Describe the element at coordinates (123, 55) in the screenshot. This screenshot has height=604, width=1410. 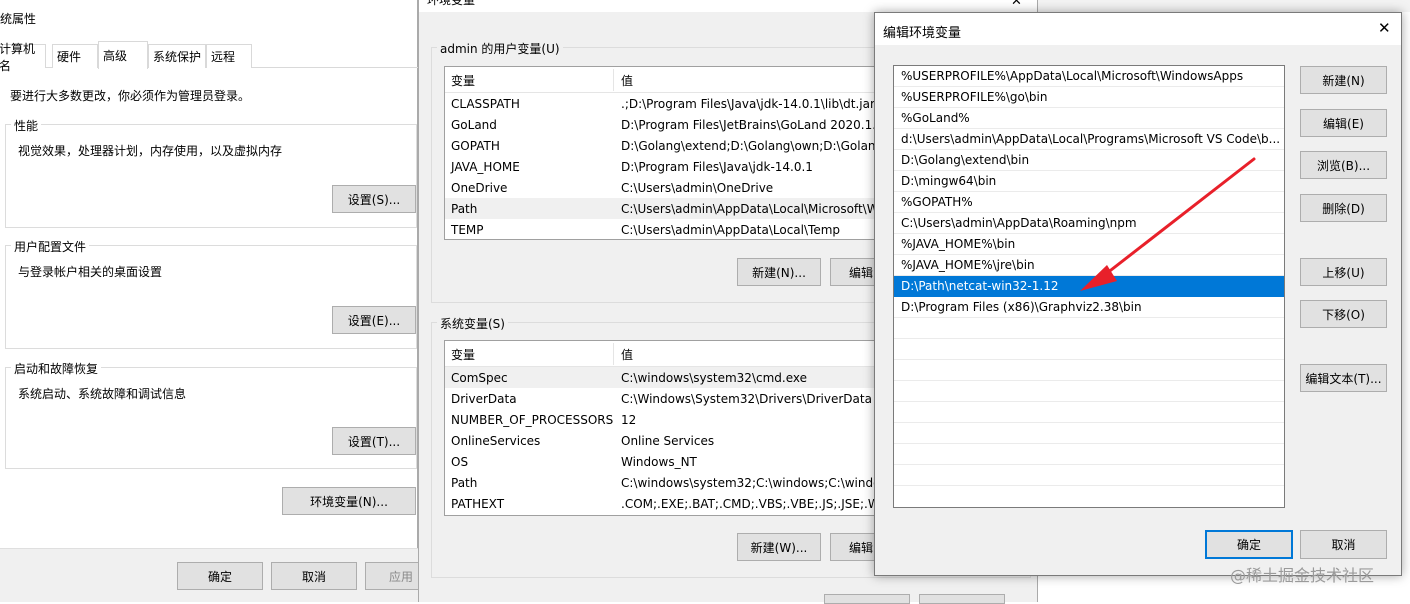
I see `tab-advanced: 高级` at that location.